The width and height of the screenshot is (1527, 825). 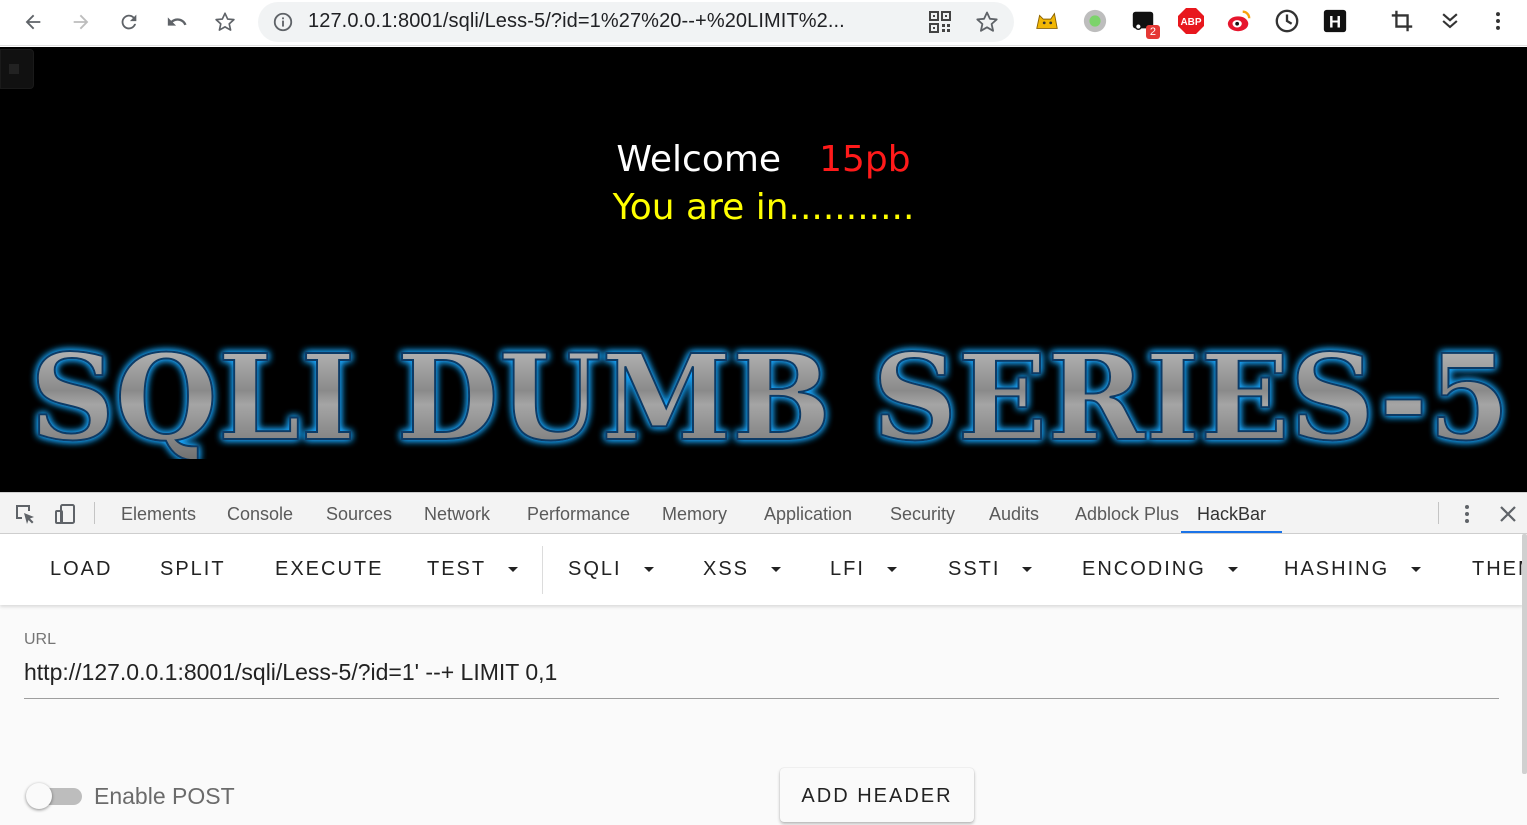 I want to click on add-header-button: ADD HEADER, so click(x=877, y=795).